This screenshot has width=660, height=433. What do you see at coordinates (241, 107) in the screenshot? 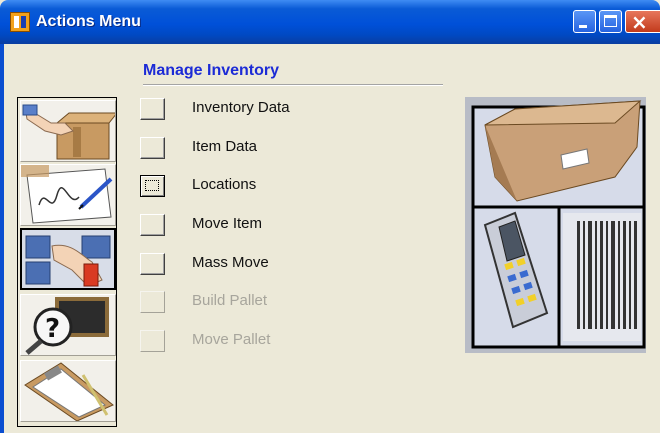
I see `menu-item-label: Inventory Data` at bounding box center [241, 107].